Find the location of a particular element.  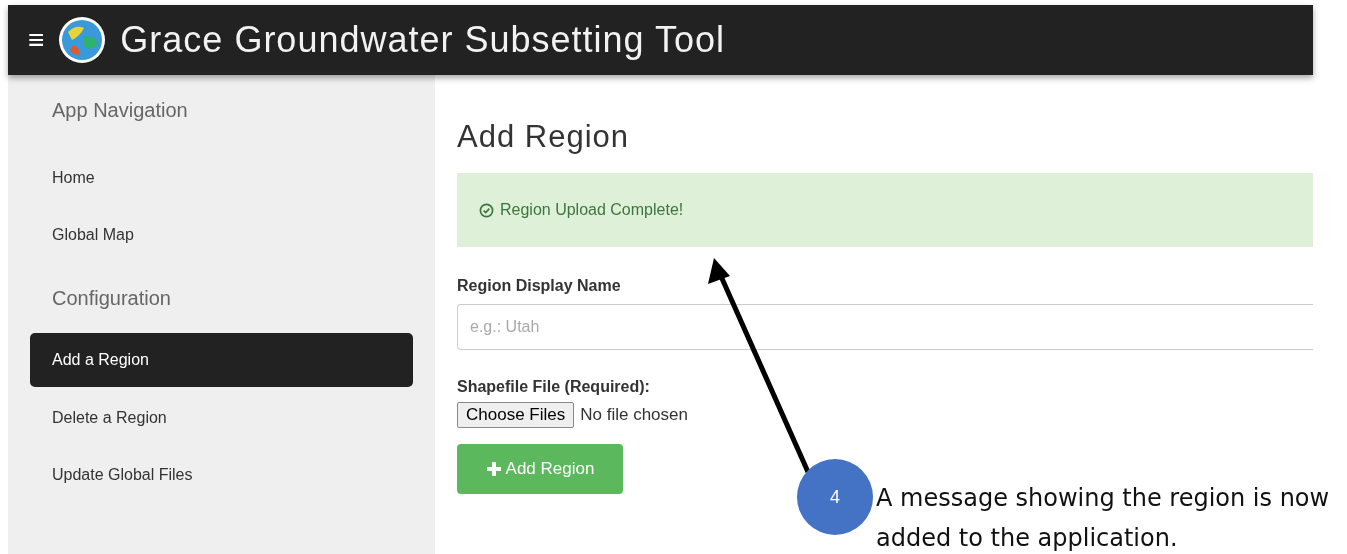

annotation-text: A message showing the region is now is located at coordinates (1103, 498).